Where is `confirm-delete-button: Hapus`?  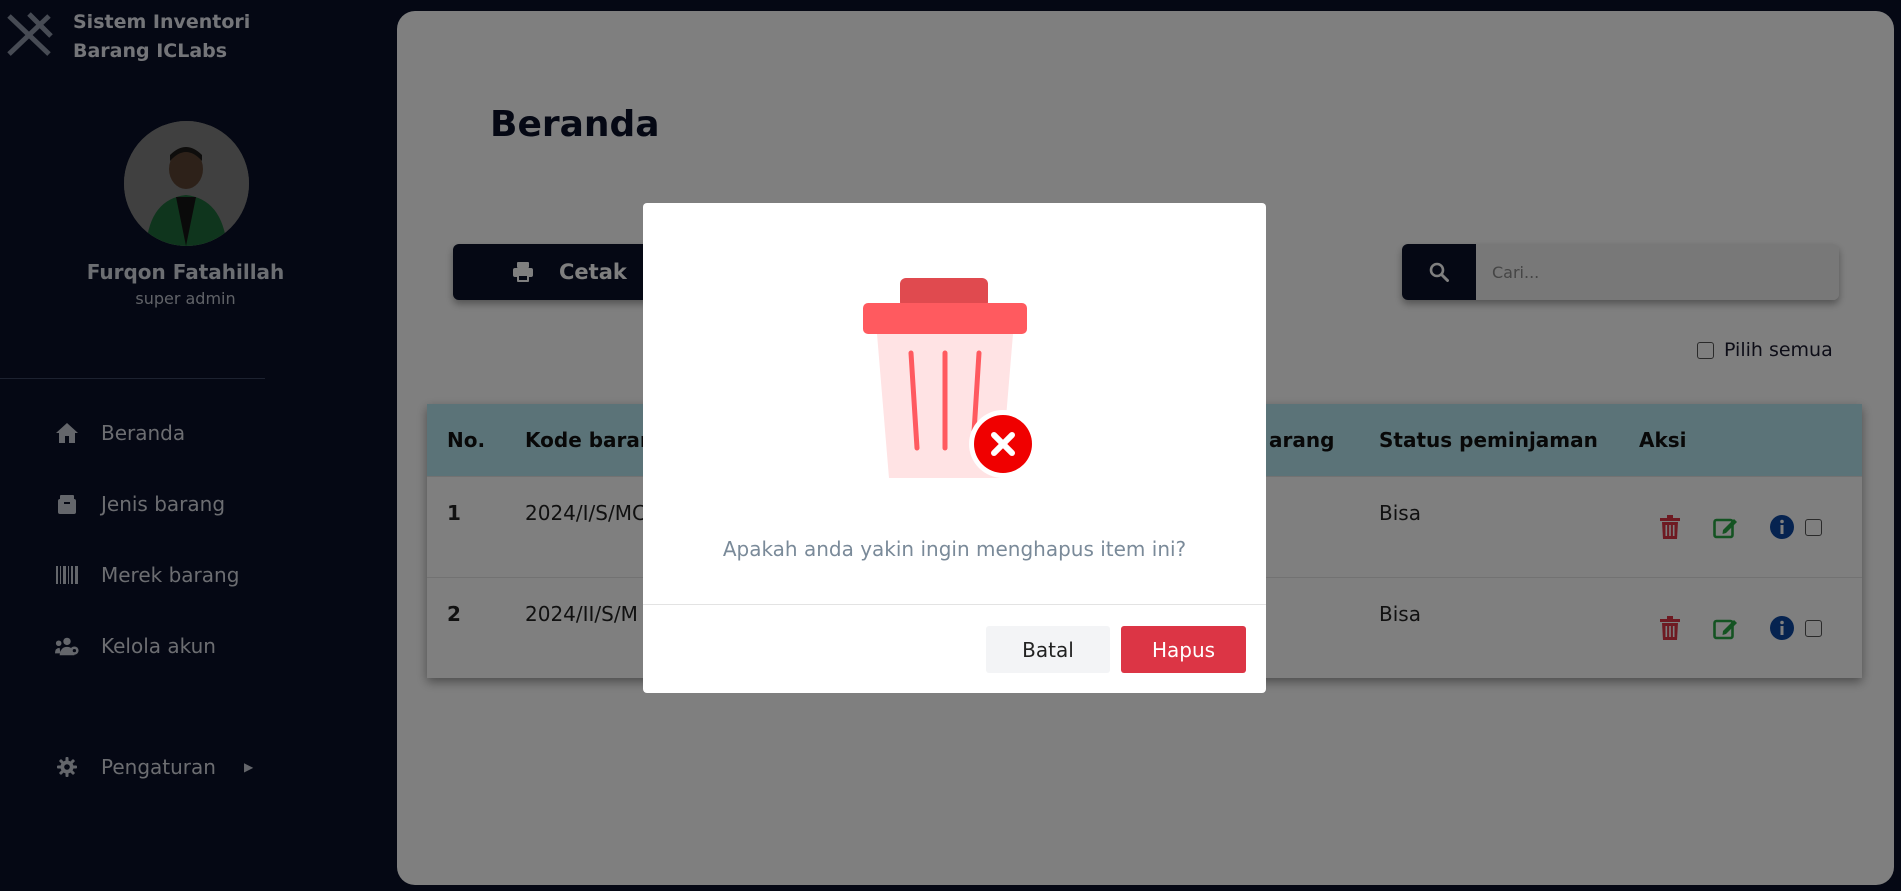 confirm-delete-button: Hapus is located at coordinates (1183, 649).